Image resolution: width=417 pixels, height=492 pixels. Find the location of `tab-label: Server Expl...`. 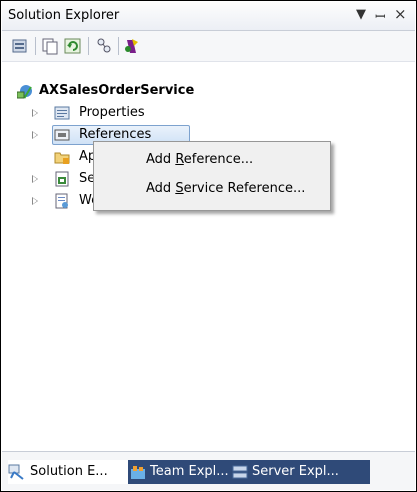

tab-label: Server Expl... is located at coordinates (295, 471).